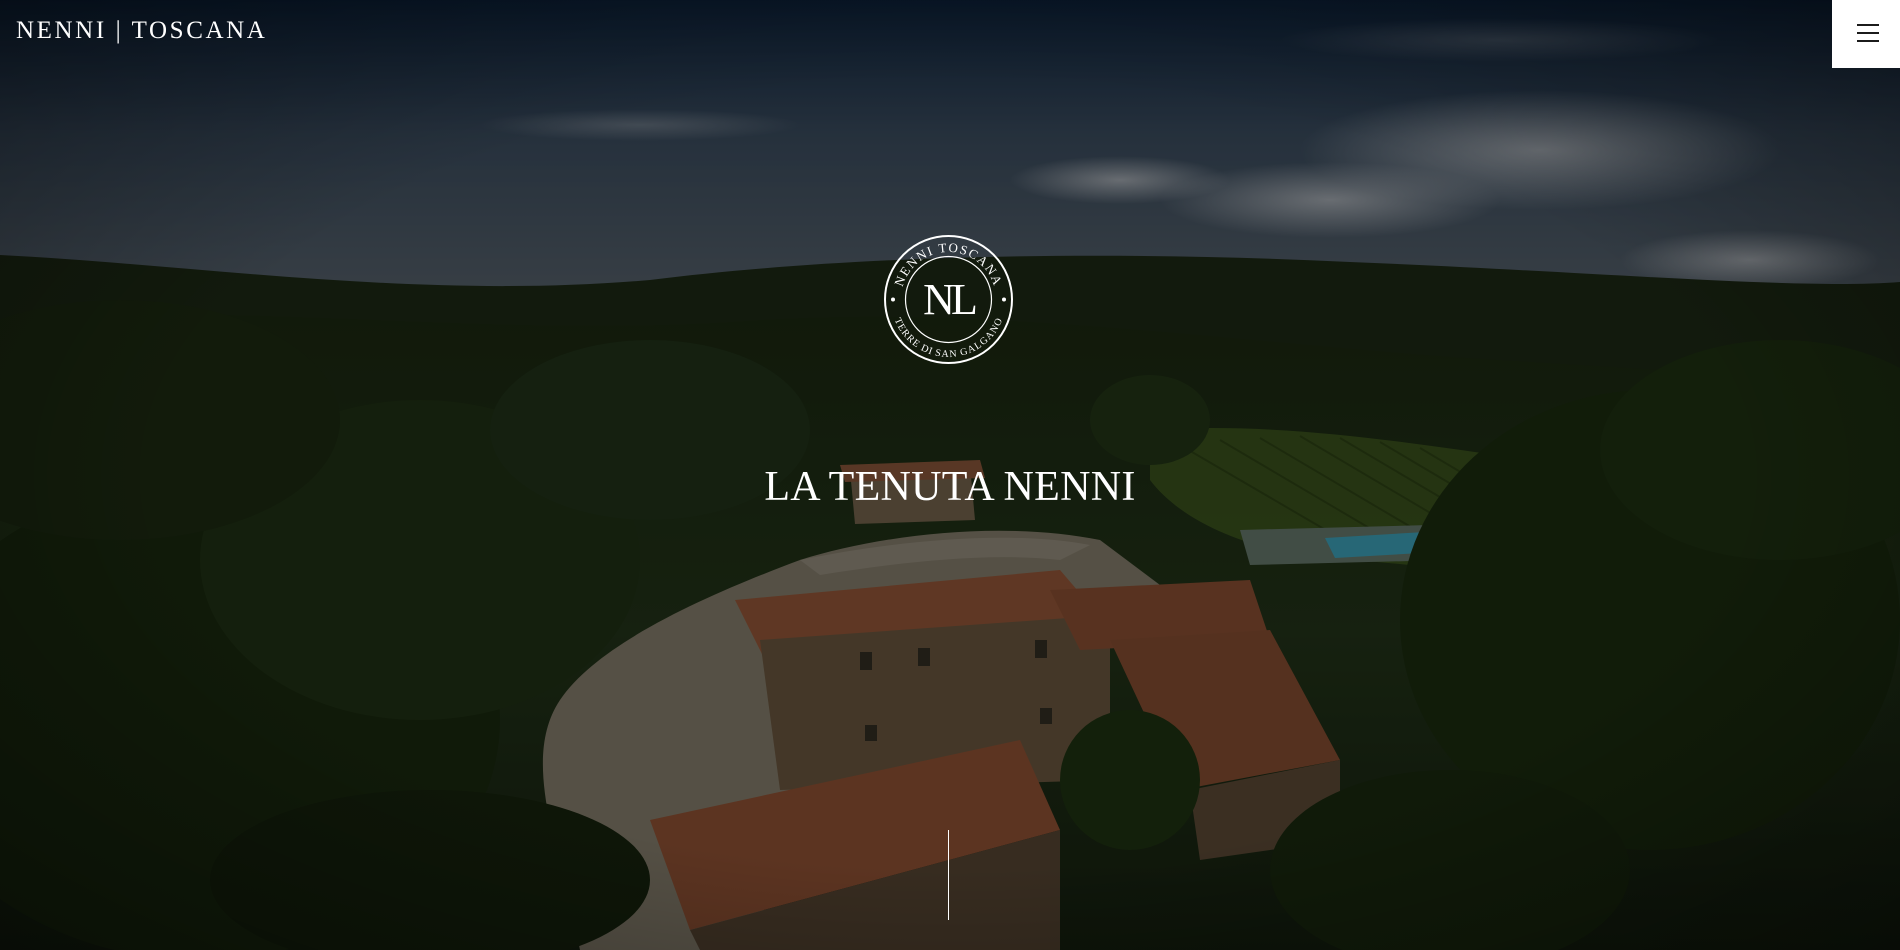  Describe the element at coordinates (1868, 41) in the screenshot. I see `hamburger-menu-icon-bottom-bar` at that location.